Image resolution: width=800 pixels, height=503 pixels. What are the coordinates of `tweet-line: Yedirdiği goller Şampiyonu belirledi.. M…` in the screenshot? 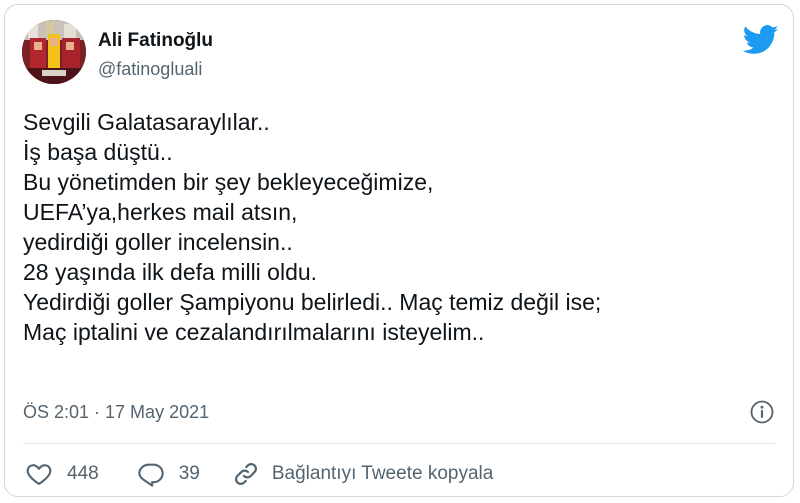 It's located at (312, 302).